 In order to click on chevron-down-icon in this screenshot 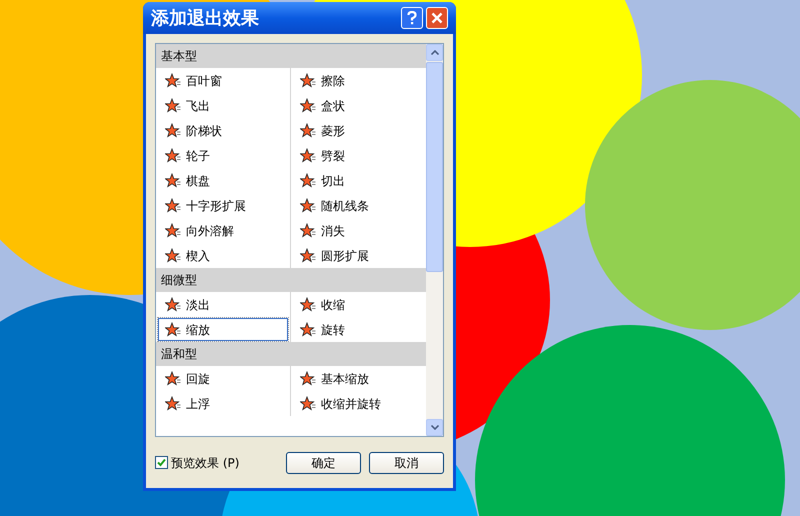, I will do `click(434, 427)`.